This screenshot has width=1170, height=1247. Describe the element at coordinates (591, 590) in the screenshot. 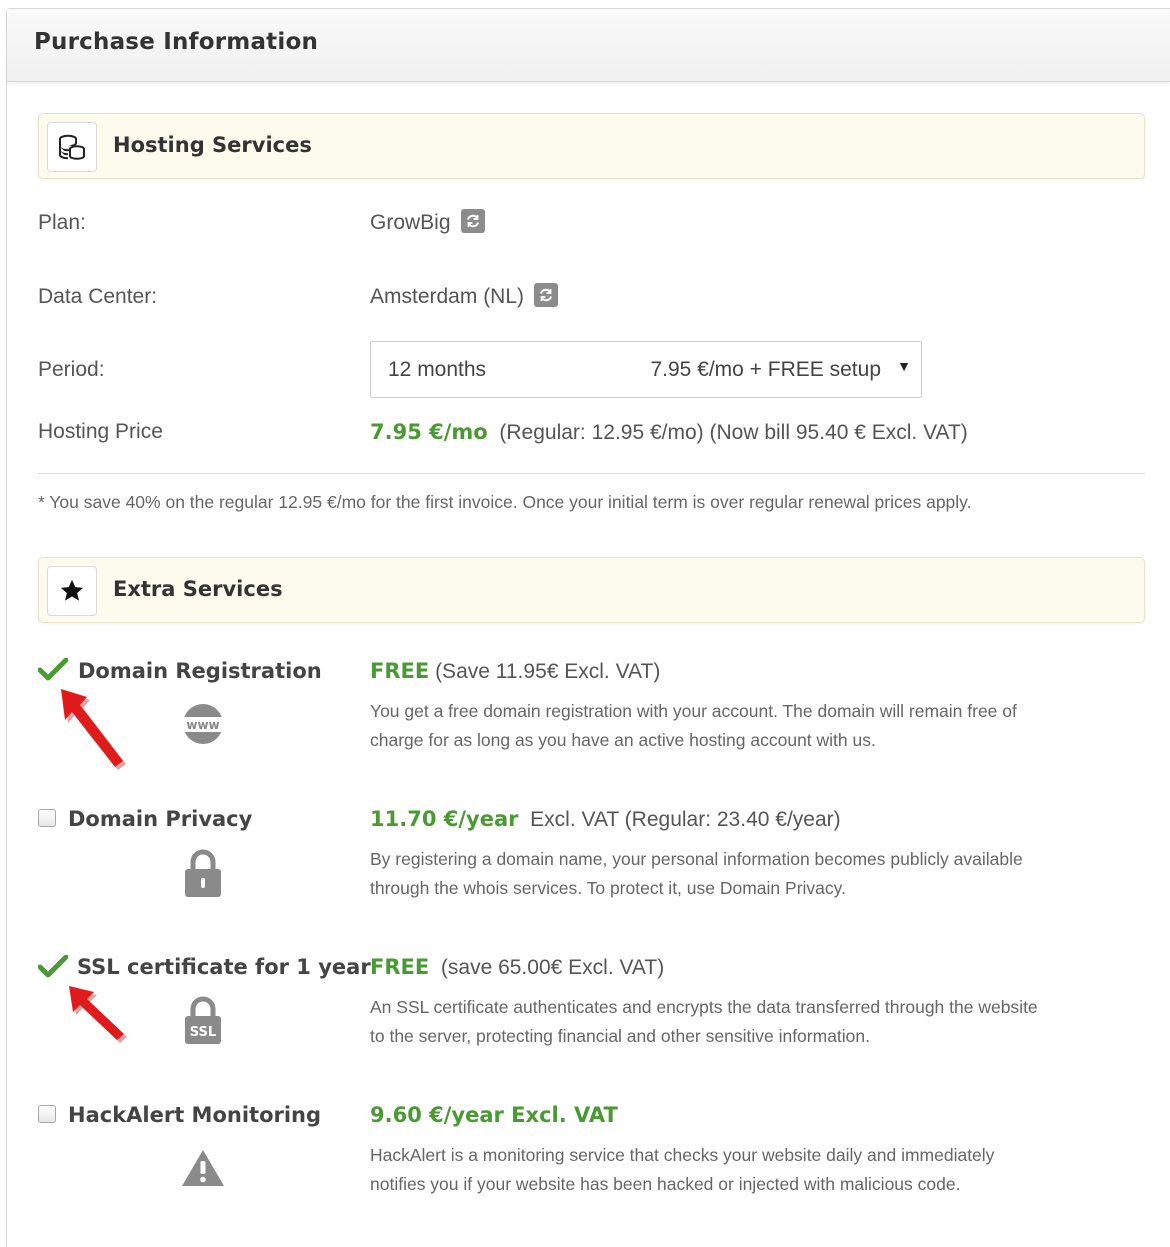

I see `extra-services-header: Extra Services` at that location.